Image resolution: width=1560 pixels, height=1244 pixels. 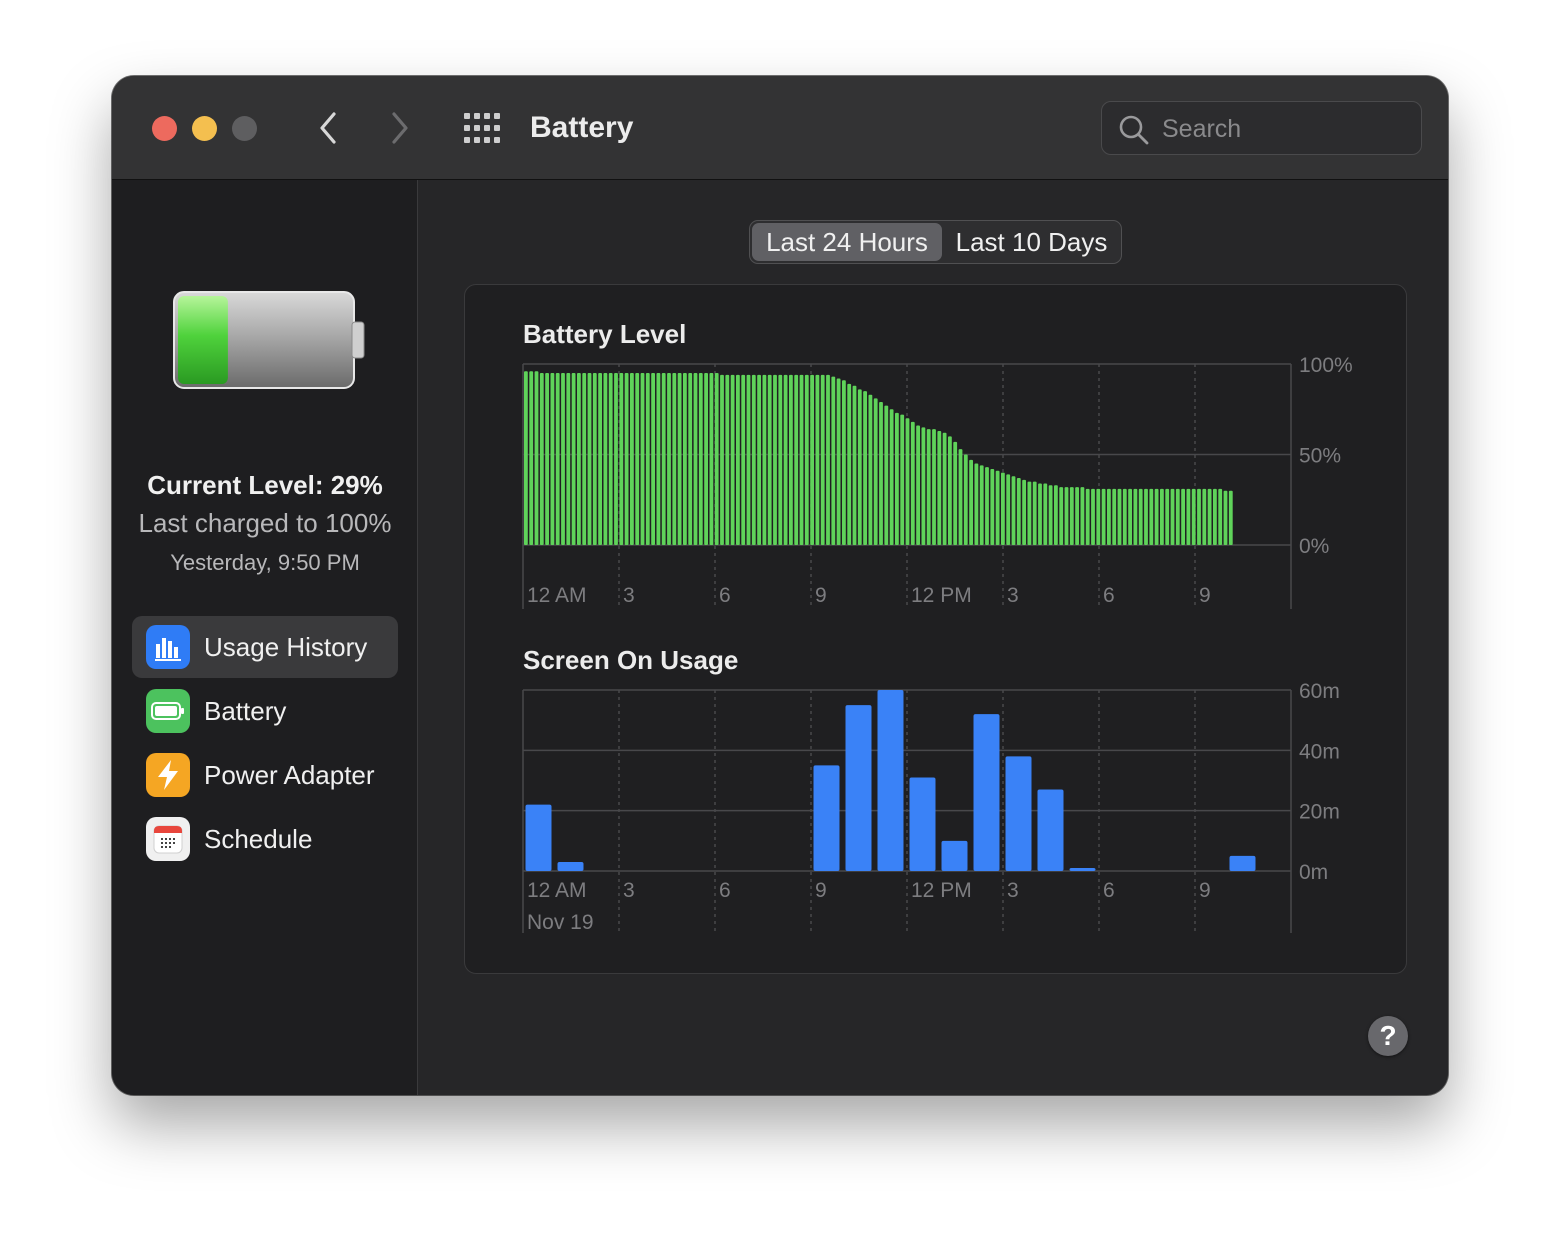 I want to click on sidebar-item-usage-history: Usage History, so click(x=265, y=647).